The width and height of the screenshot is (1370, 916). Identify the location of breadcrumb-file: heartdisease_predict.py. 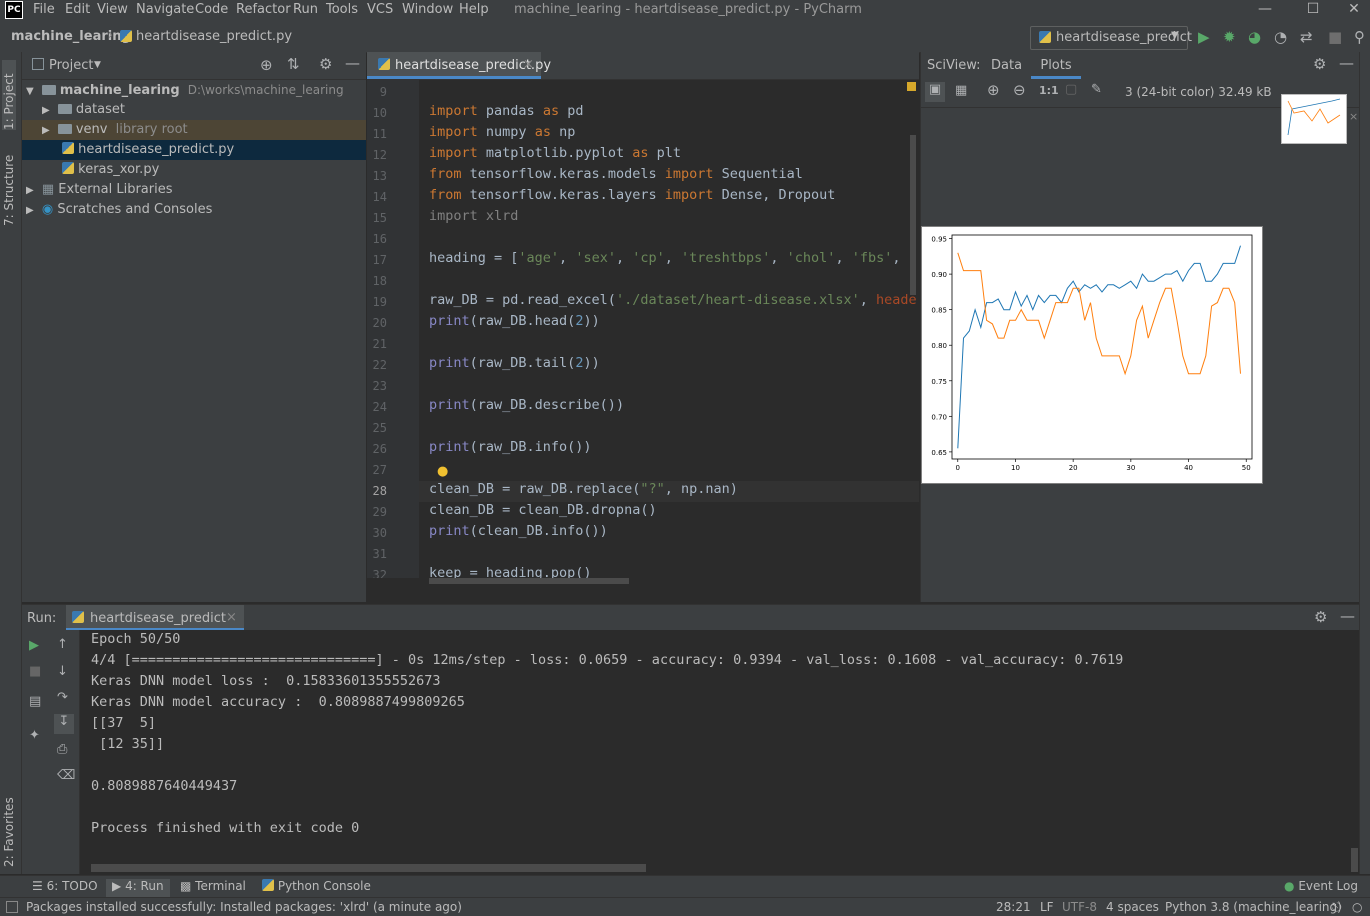
(214, 36).